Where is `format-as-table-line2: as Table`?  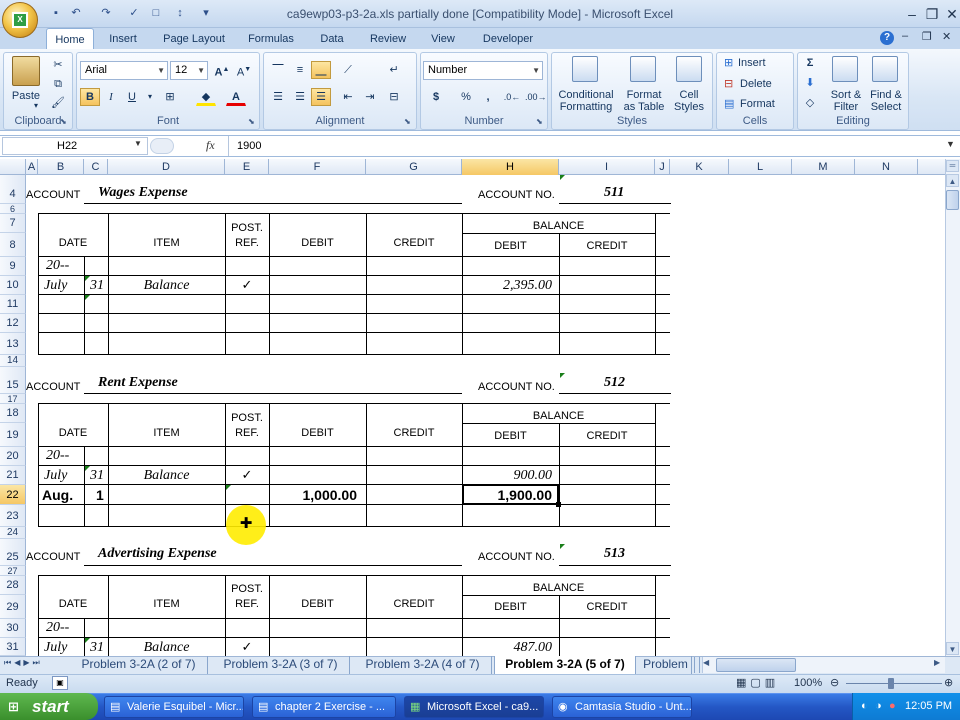
format-as-table-line2: as Table is located at coordinates (644, 107).